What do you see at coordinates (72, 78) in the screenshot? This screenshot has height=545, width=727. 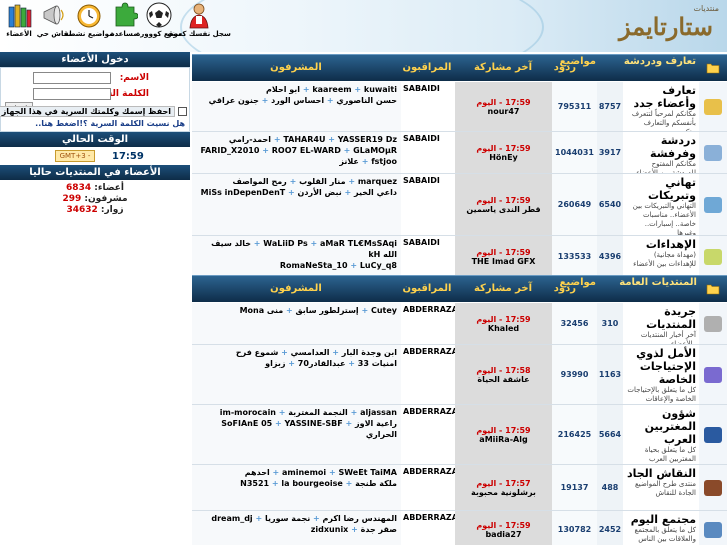 I see `username-input` at bounding box center [72, 78].